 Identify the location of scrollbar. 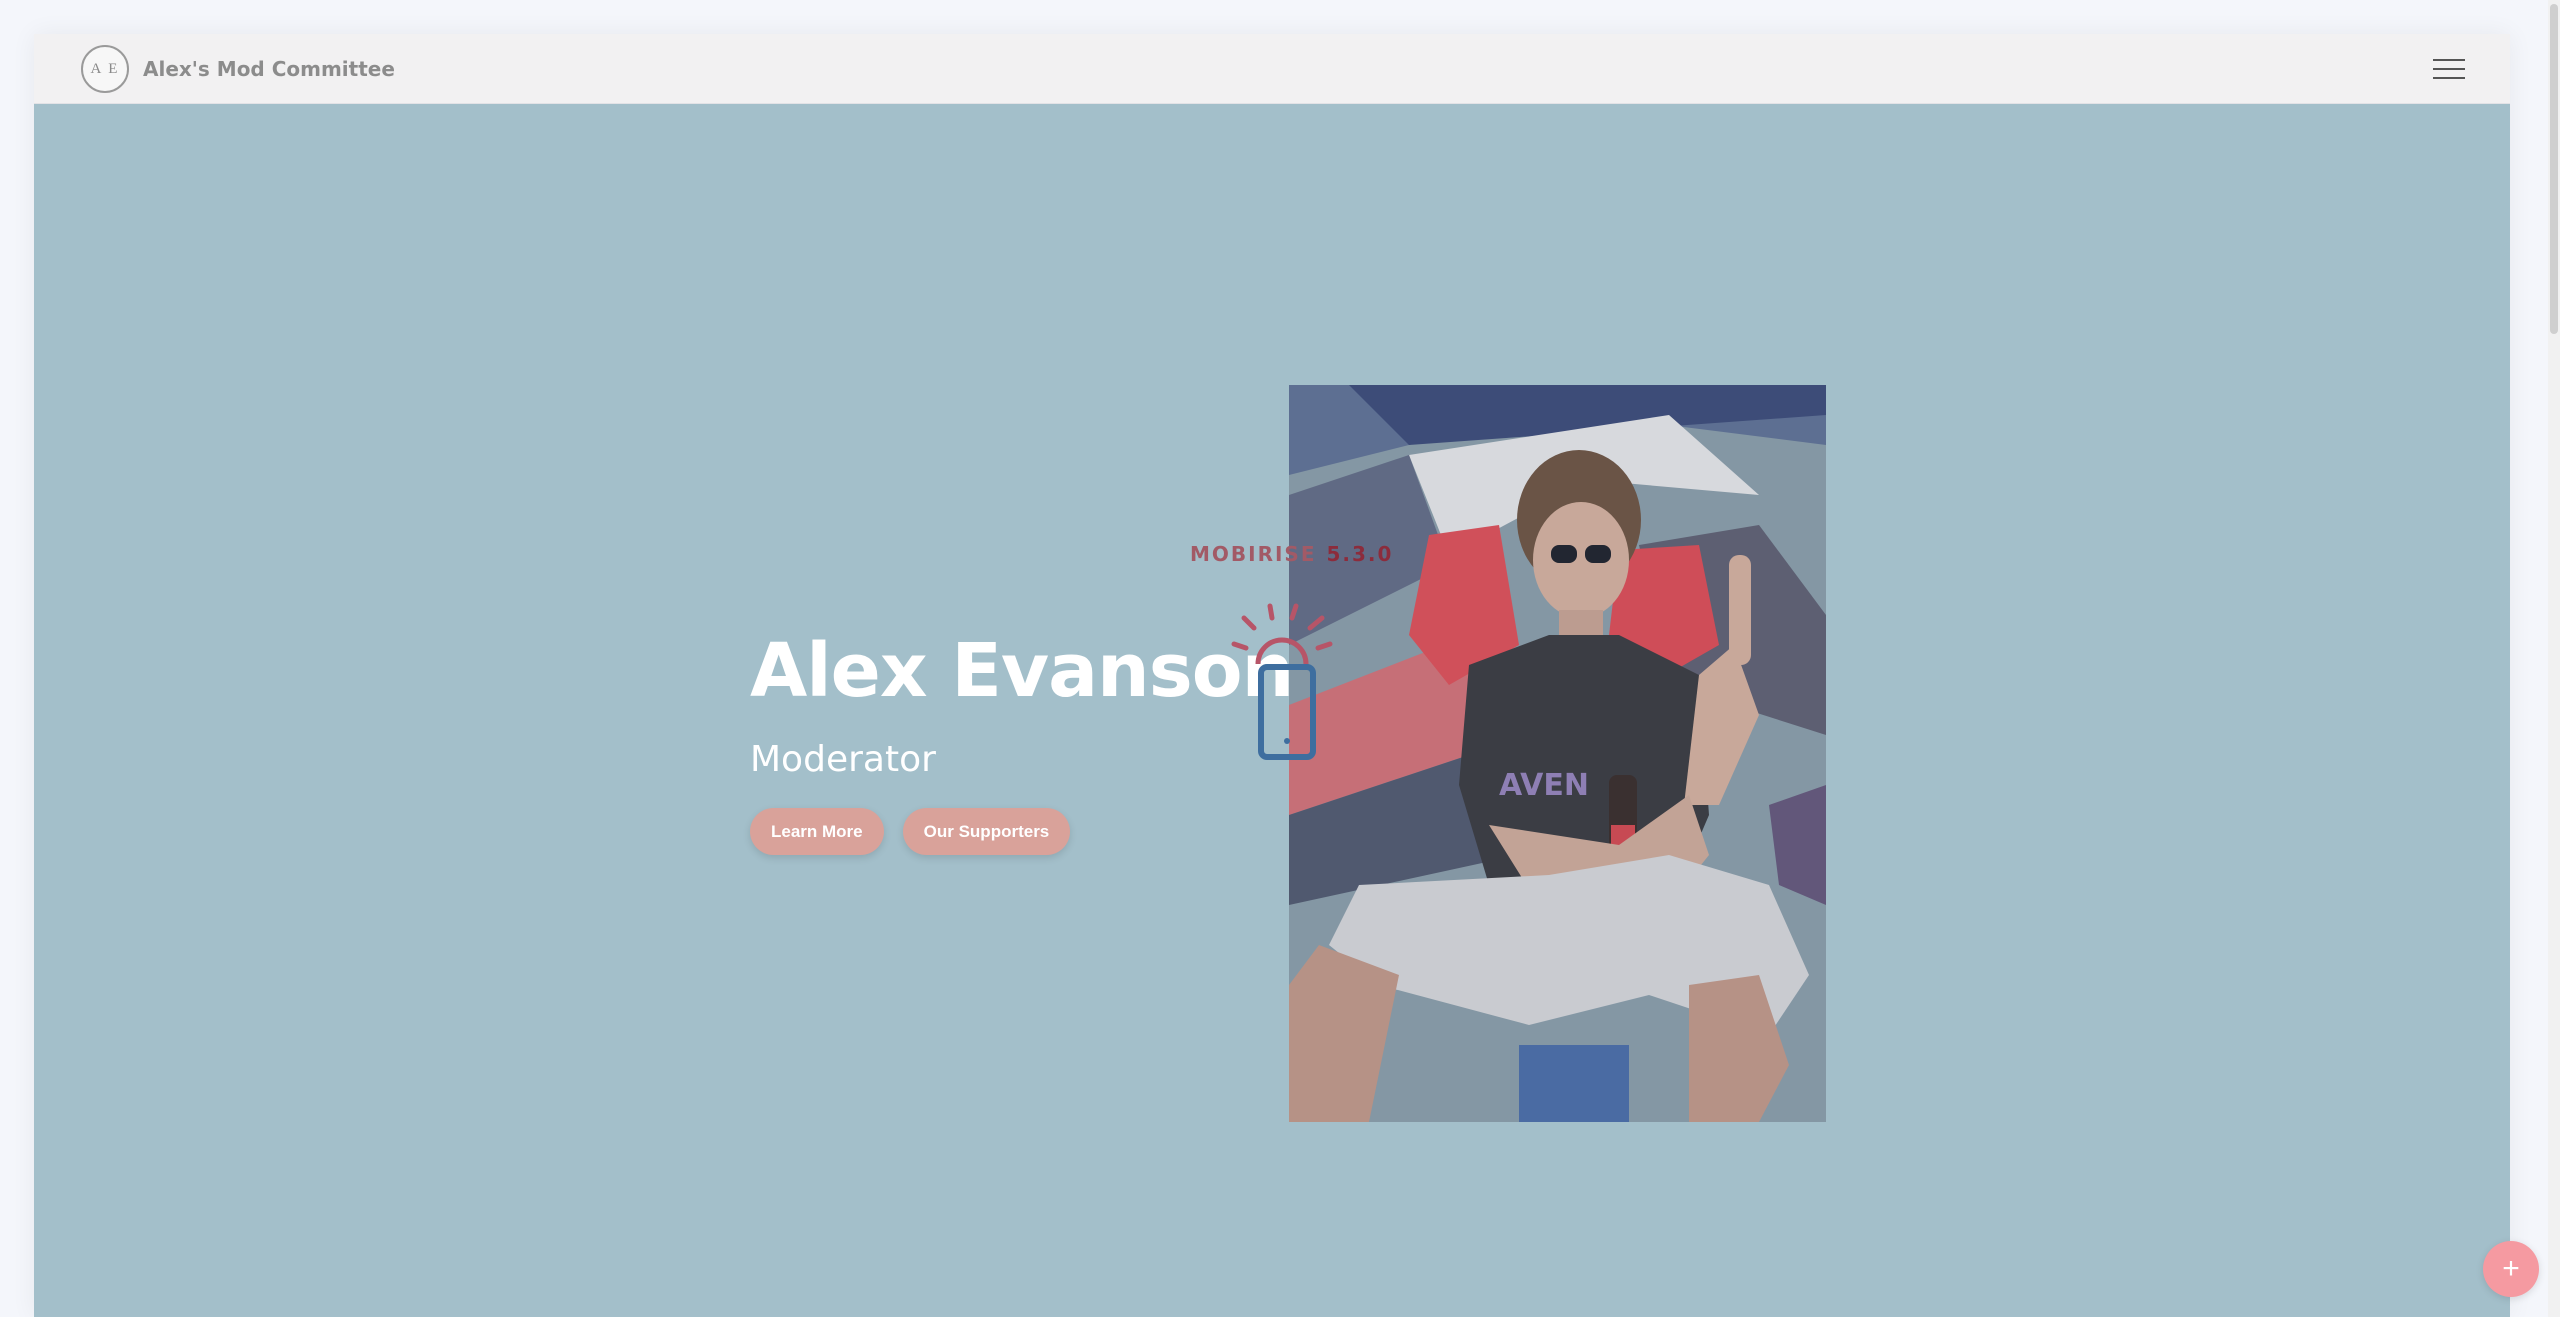
(2554, 658).